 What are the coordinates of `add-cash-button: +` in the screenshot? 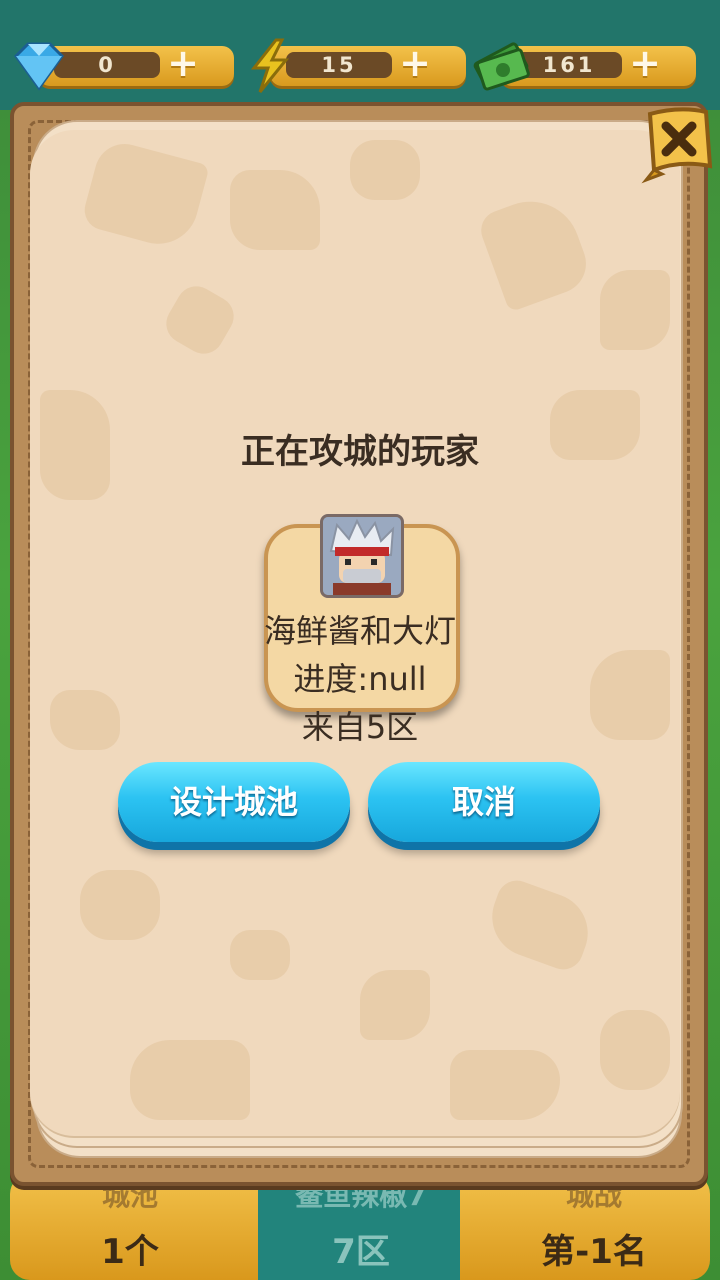 It's located at (645, 63).